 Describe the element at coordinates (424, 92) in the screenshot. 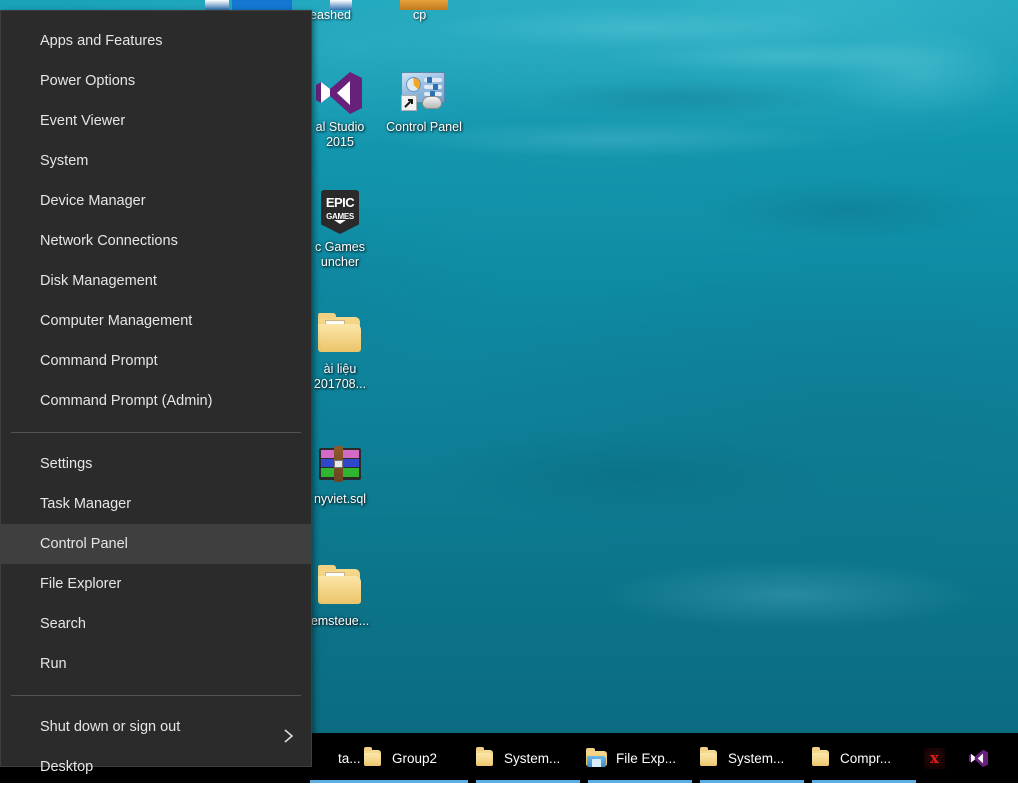

I see `control-panel-icon` at that location.